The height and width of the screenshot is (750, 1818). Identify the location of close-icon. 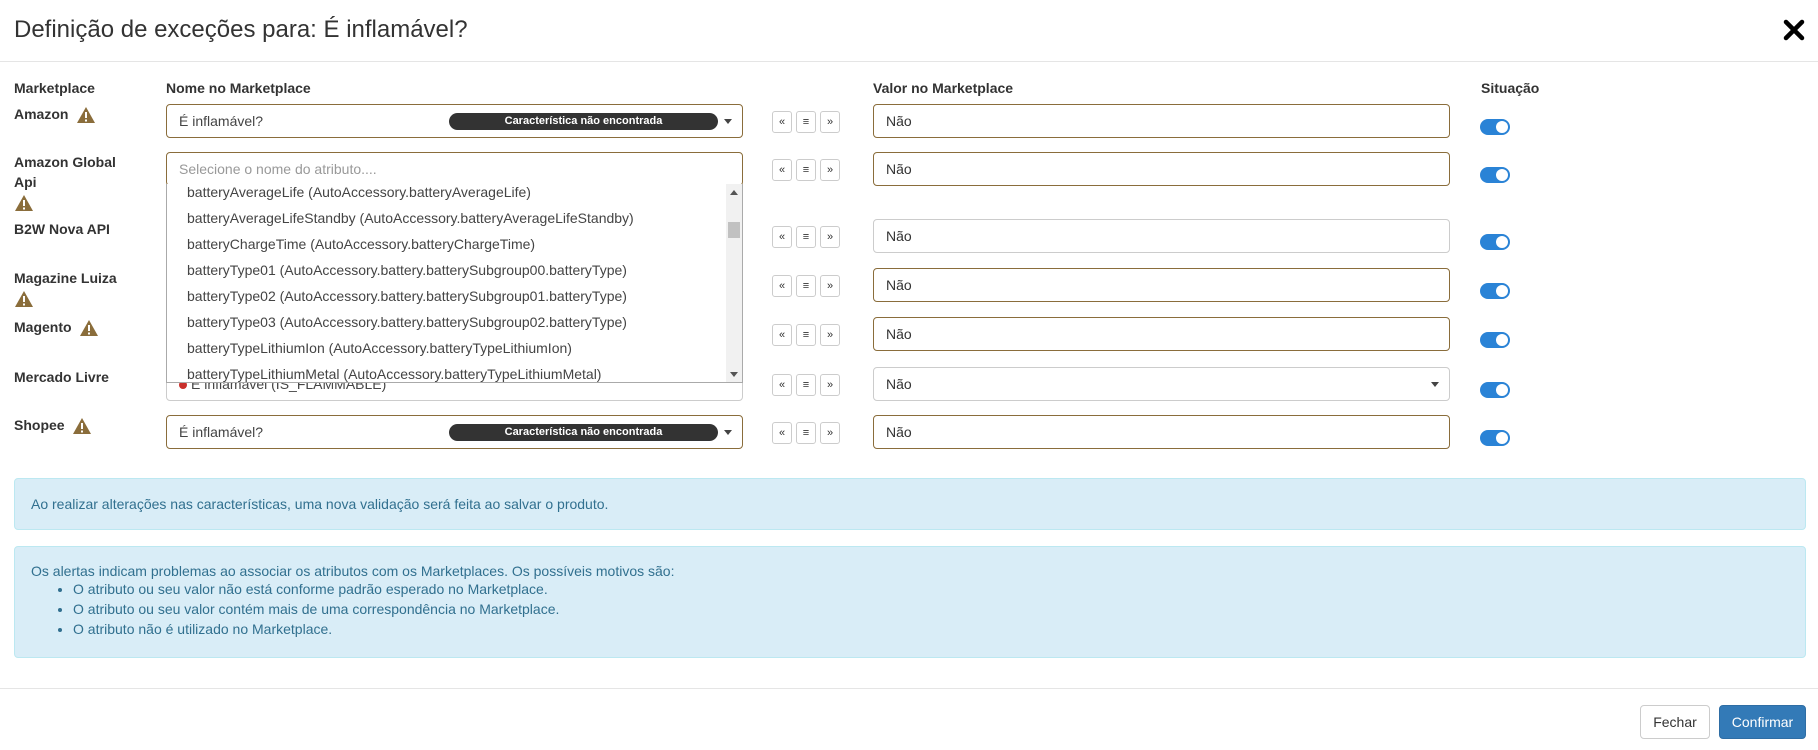
(1794, 30).